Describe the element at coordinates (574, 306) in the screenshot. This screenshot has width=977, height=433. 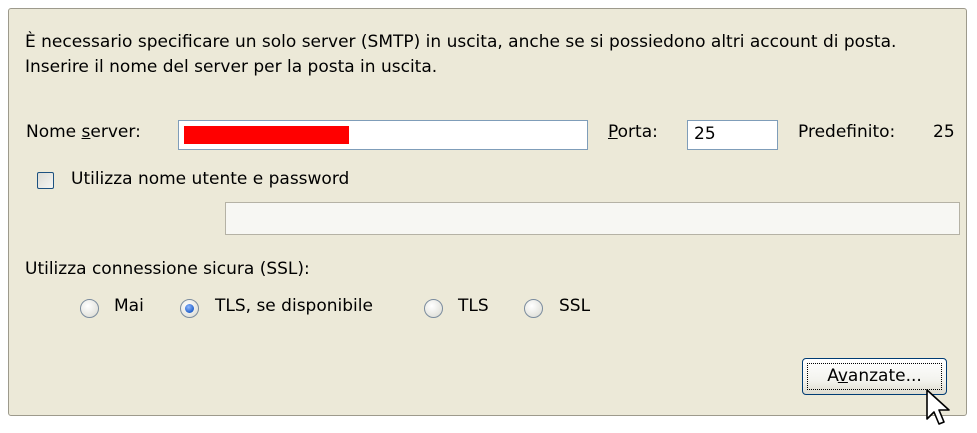
I see `radio-ssl-label: SSL` at that location.